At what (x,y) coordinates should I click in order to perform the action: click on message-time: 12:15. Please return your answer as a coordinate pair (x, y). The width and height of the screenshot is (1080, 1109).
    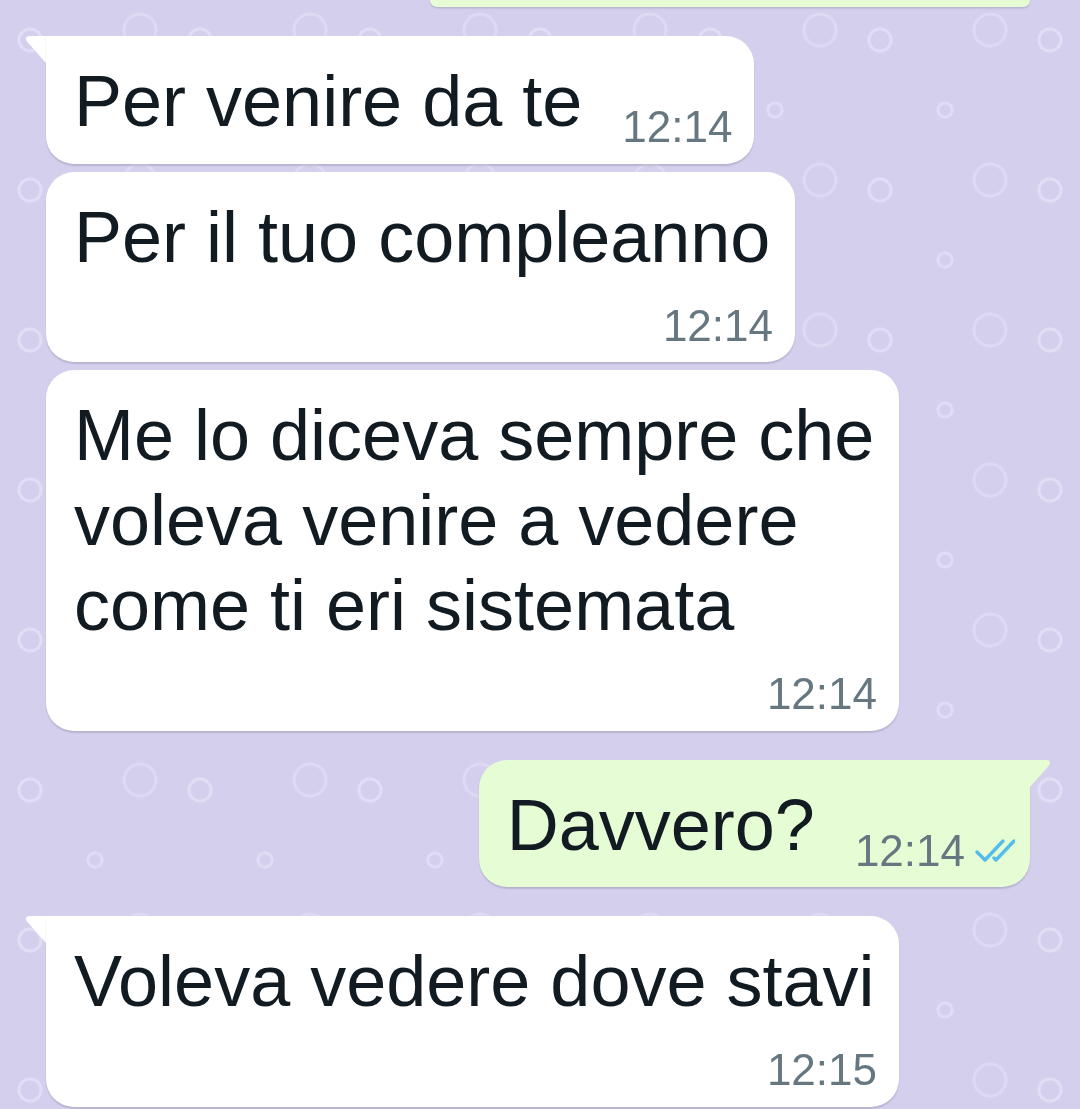
    Looking at the image, I should click on (821, 1070).